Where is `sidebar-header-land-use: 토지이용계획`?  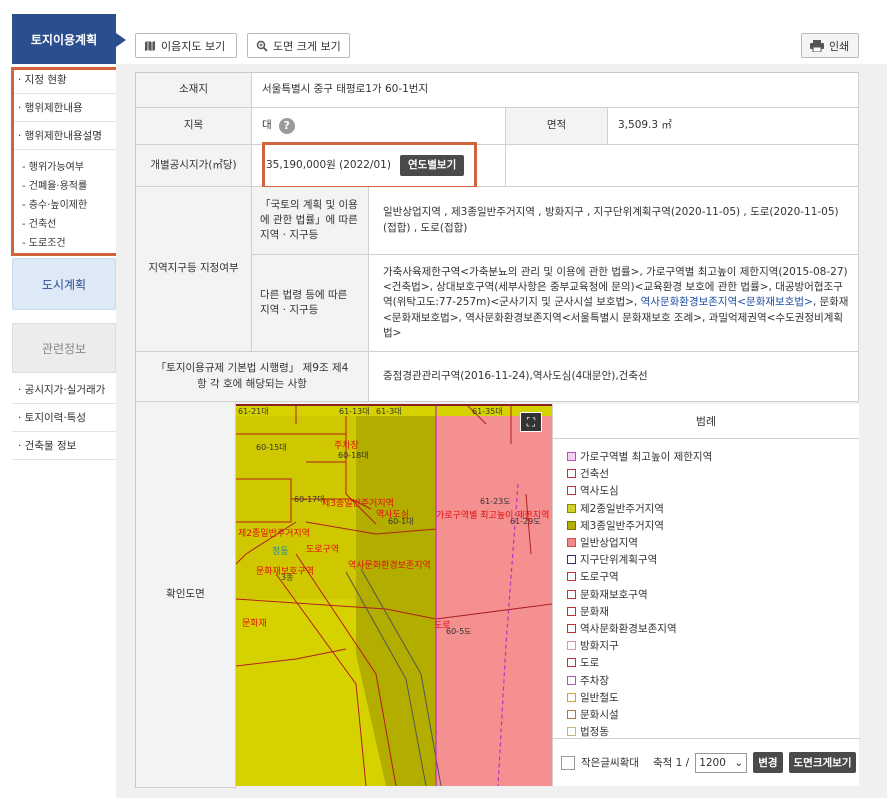
sidebar-header-land-use: 토지이용계획 is located at coordinates (69, 39).